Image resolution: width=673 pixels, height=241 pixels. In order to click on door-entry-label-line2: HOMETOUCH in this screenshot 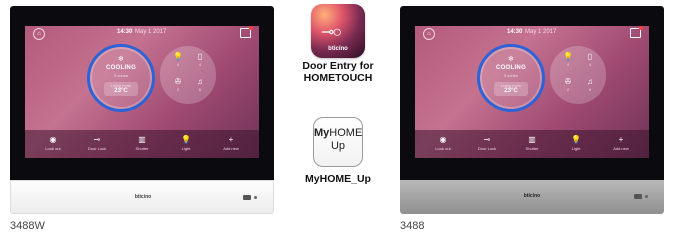, I will do `click(338, 78)`.